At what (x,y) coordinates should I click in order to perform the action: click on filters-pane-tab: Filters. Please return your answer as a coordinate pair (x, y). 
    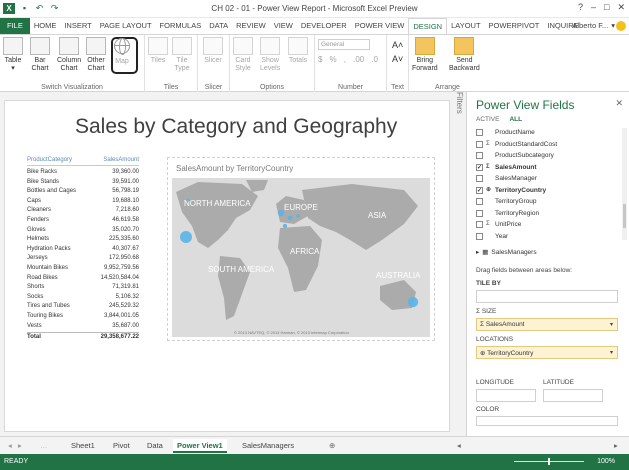
    Looking at the image, I should click on (458, 122).